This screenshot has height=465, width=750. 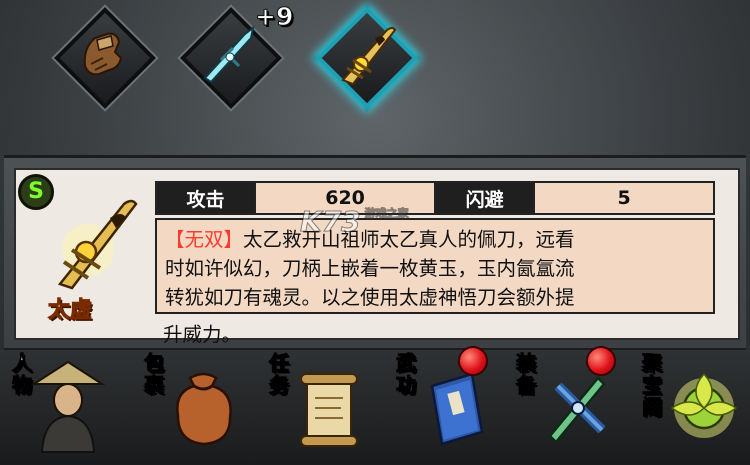 What do you see at coordinates (103, 54) in the screenshot?
I see `gloves-icon` at bounding box center [103, 54].